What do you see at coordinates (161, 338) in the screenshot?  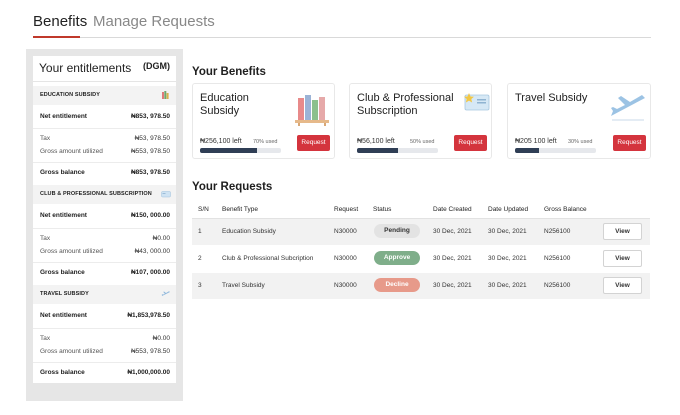 I see `tax-value: ₦0.00` at bounding box center [161, 338].